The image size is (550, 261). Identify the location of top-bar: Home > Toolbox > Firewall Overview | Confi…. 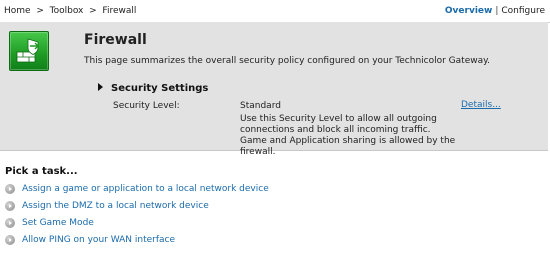
(275, 12).